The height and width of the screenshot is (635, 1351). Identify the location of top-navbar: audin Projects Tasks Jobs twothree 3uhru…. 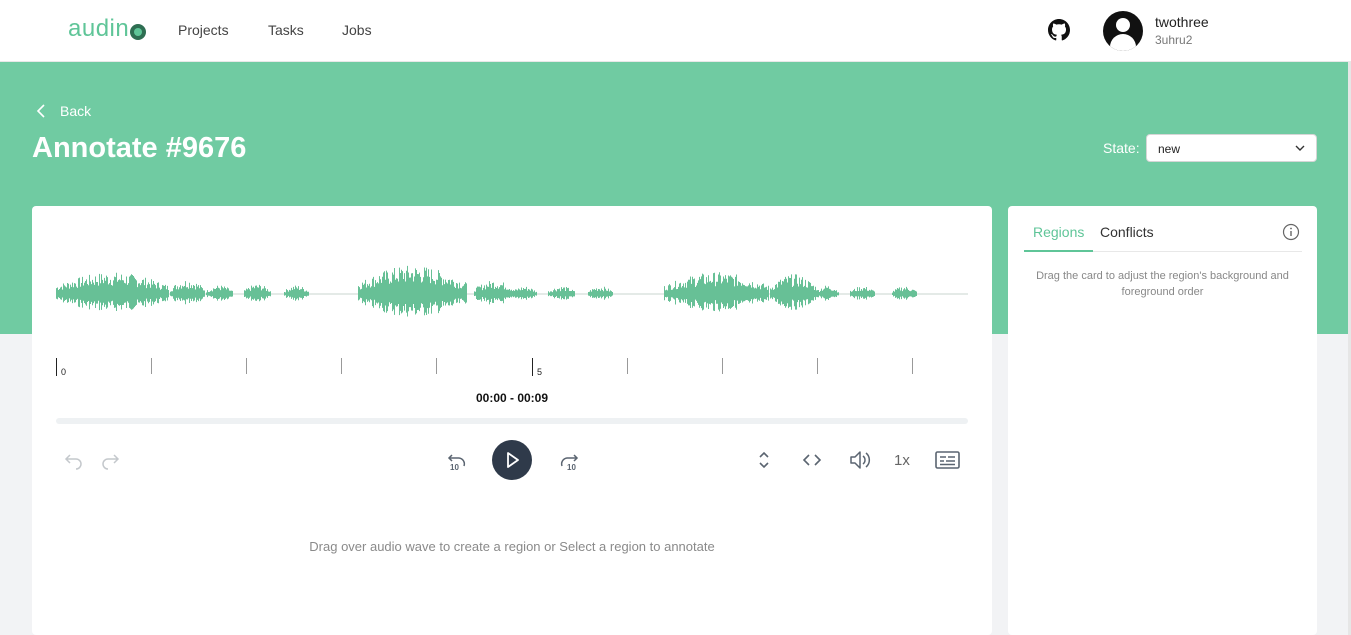
(675, 31).